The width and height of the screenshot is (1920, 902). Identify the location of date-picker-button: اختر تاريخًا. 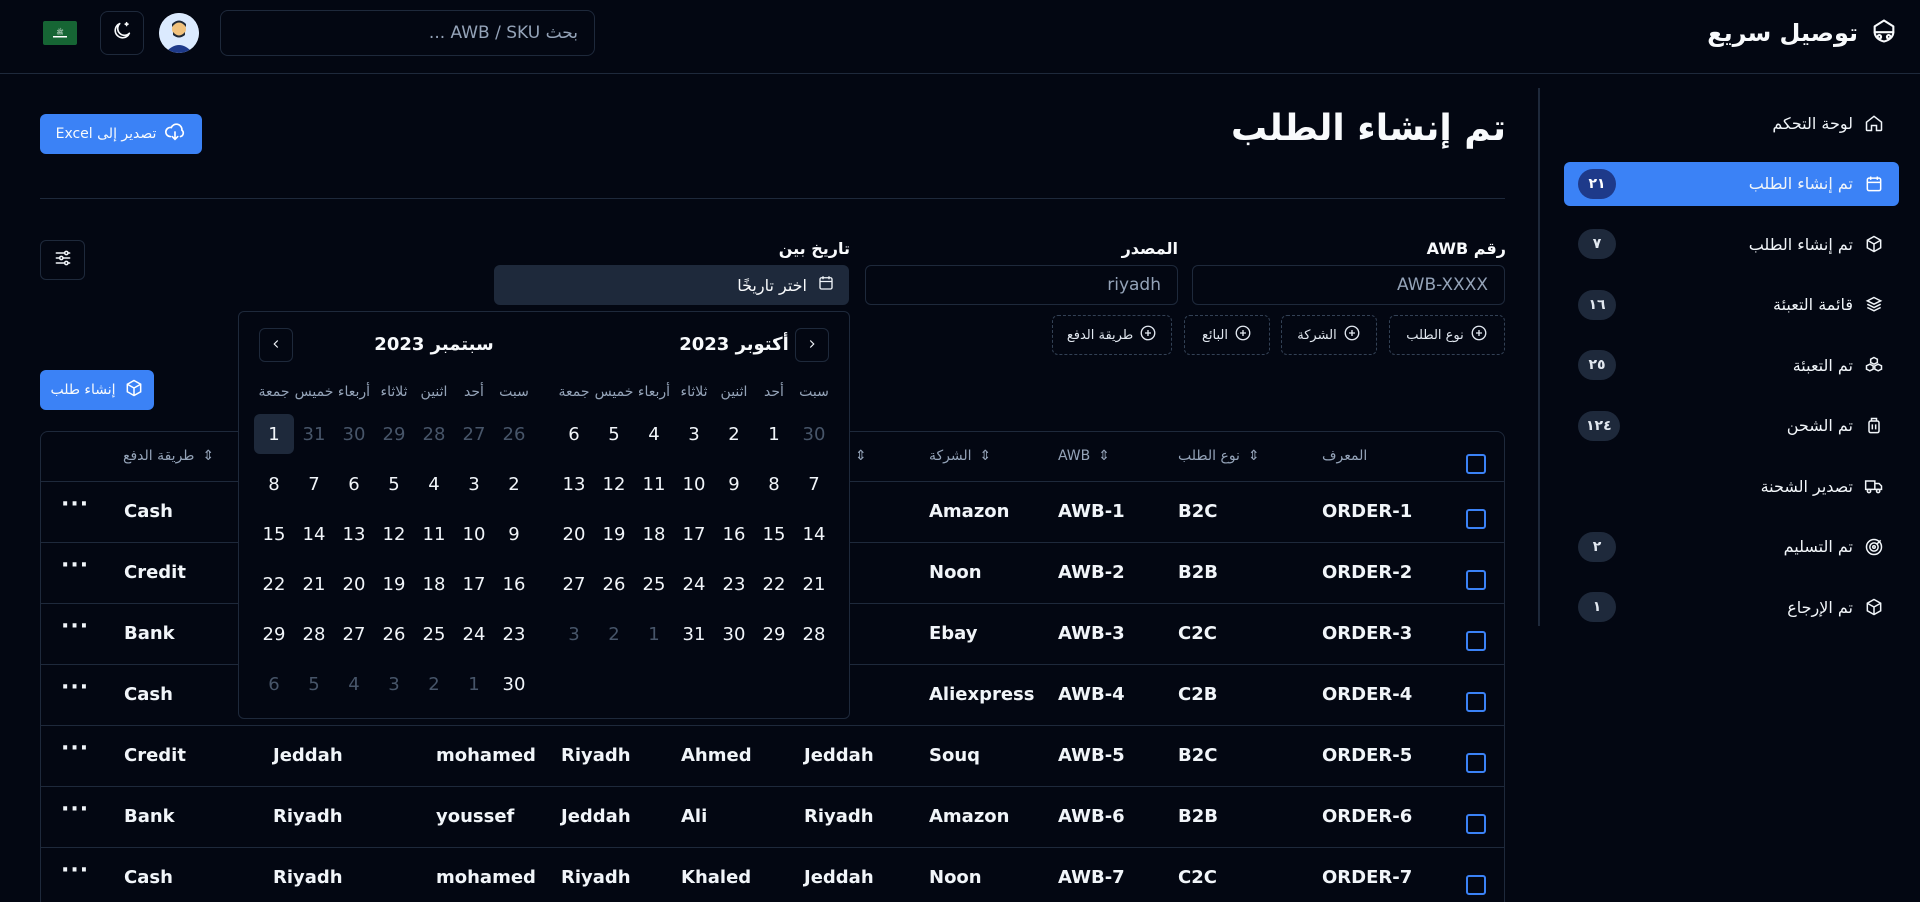
(671, 285).